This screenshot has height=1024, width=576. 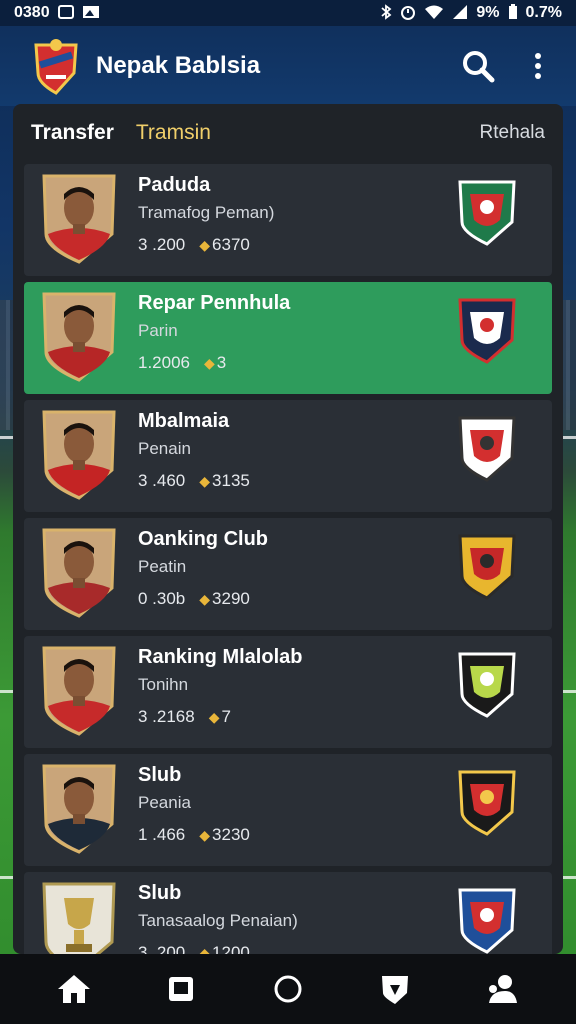 What do you see at coordinates (290, 568) in the screenshot?
I see `player-info: Oanking Club Peatin 0 .30b ◆ 3290` at bounding box center [290, 568].